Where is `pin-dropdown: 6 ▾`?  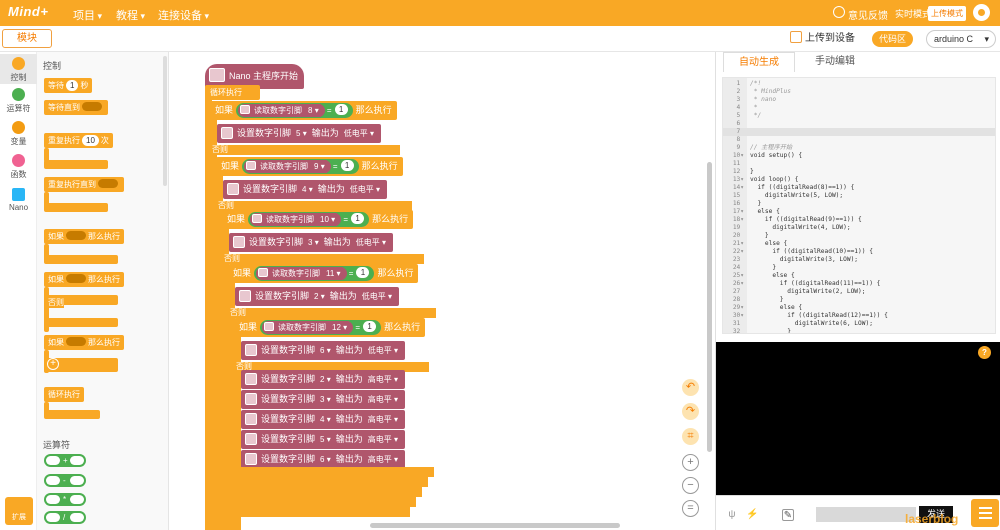
pin-dropdown: 6 ▾ is located at coordinates (325, 350).